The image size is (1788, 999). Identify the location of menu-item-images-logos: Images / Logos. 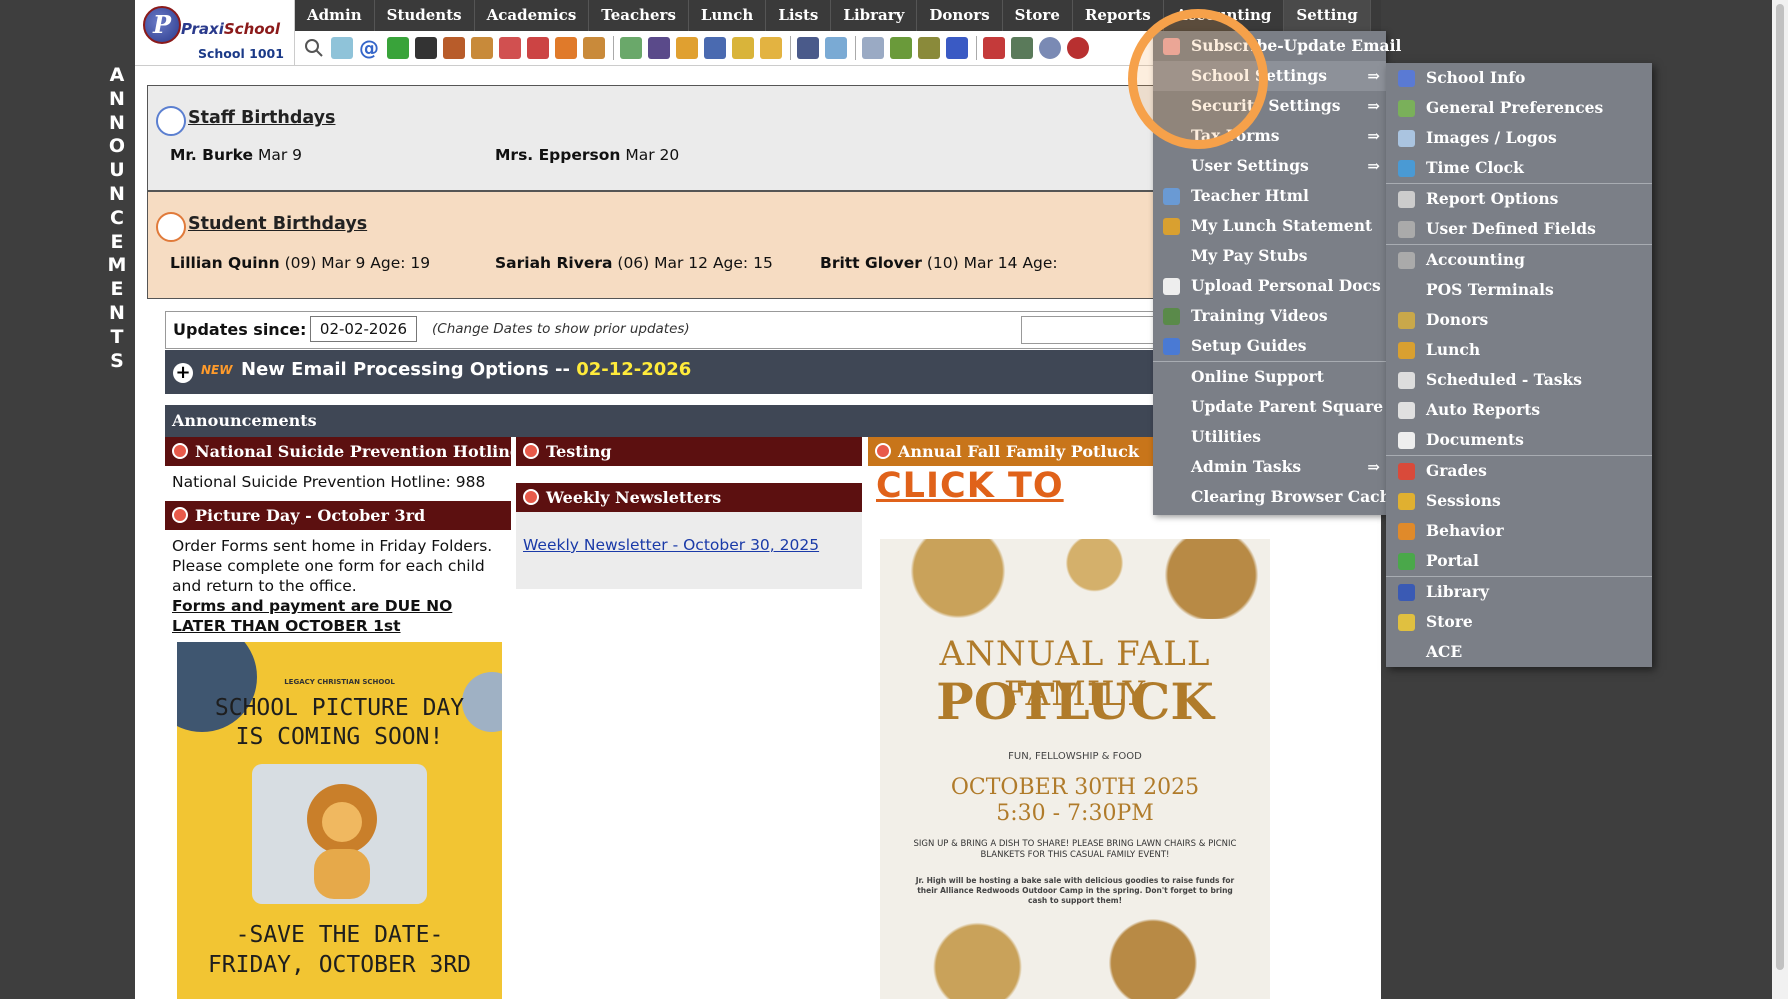
(1519, 138).